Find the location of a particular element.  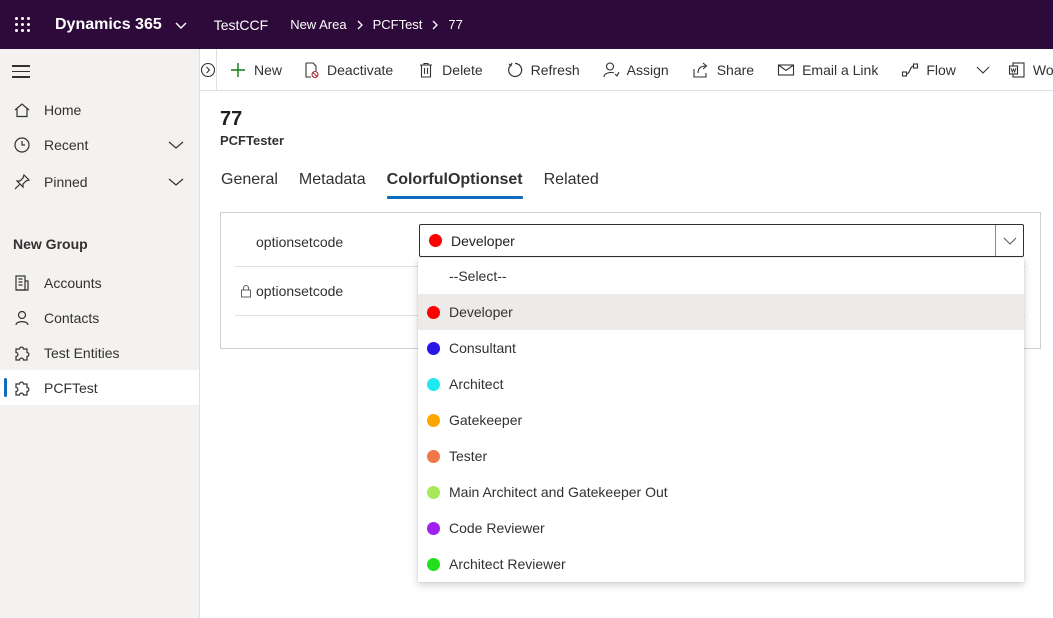

sidebar-item-contacts: Contacts is located at coordinates (99, 317).